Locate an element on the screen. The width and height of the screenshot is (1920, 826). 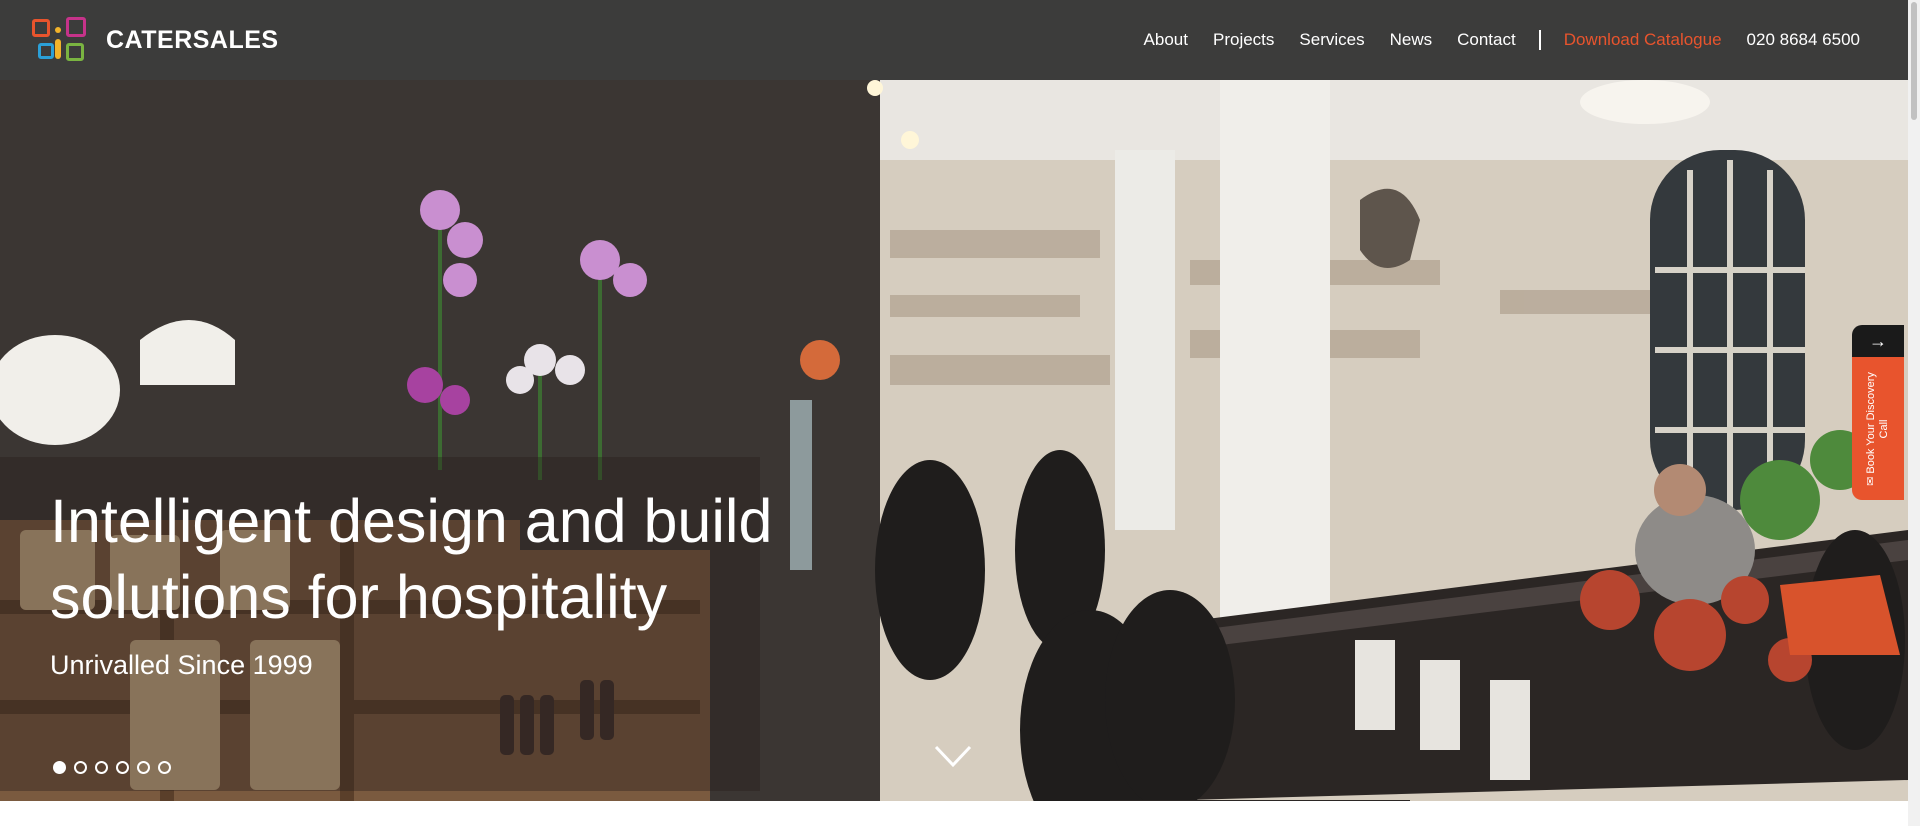
download-catalogue-link: Download Catalogue is located at coordinates (1643, 40).